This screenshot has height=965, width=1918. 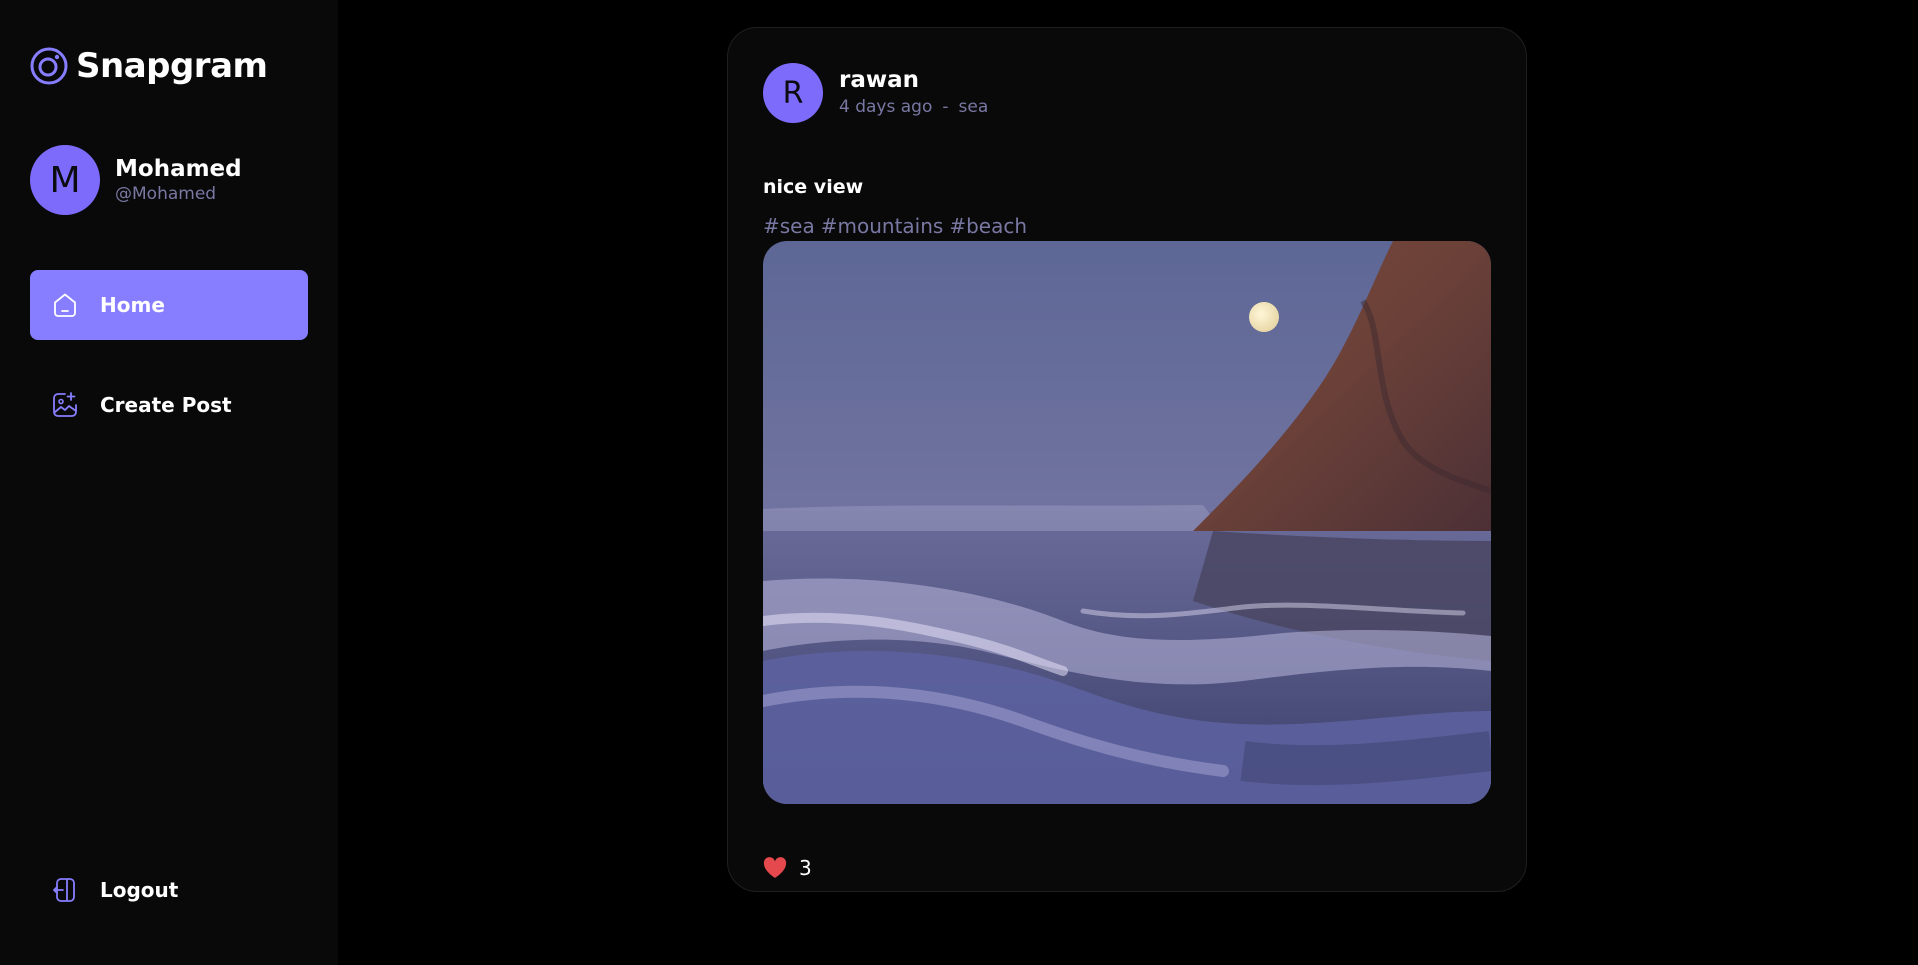 What do you see at coordinates (178, 169) in the screenshot?
I see `profile-name: Mohamed` at bounding box center [178, 169].